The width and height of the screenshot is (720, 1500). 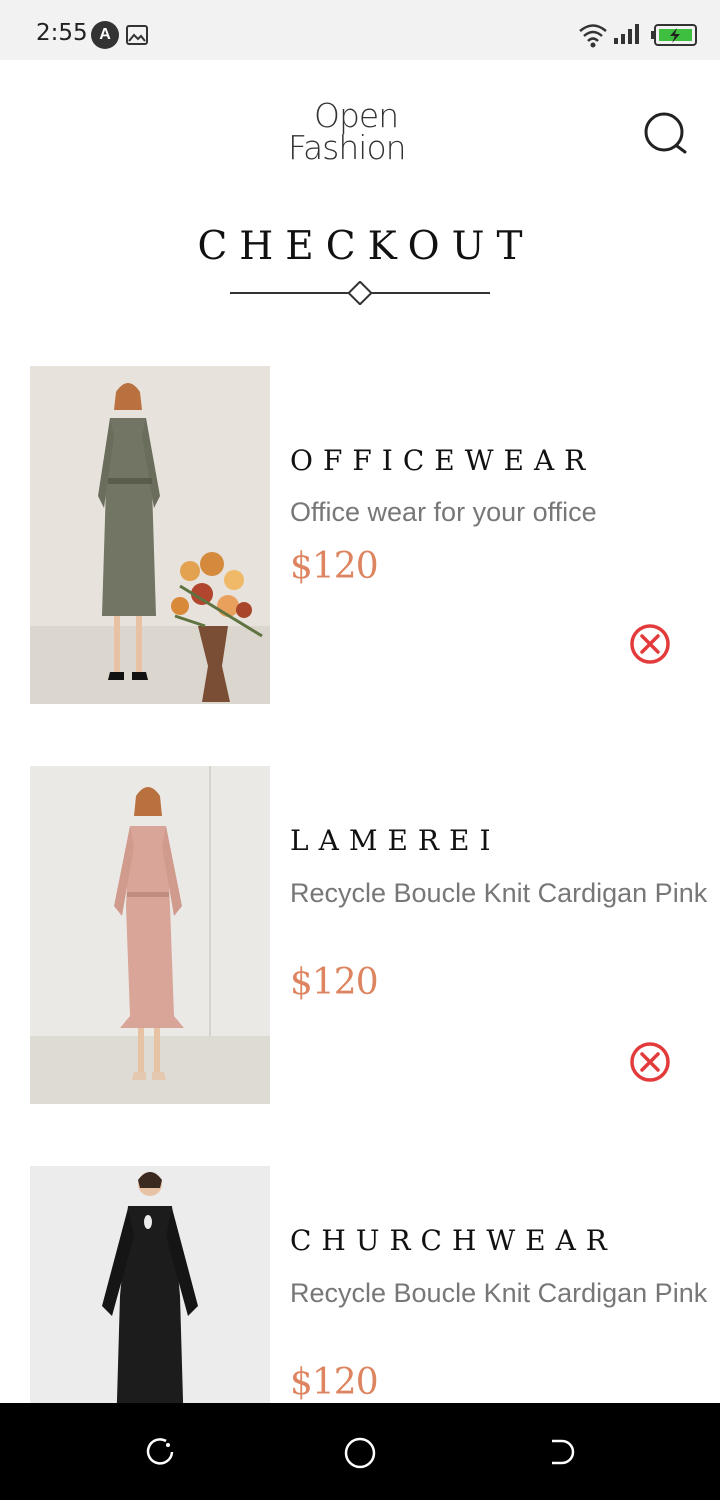 I want to click on recent-apps-icon, so click(x=160, y=1452).